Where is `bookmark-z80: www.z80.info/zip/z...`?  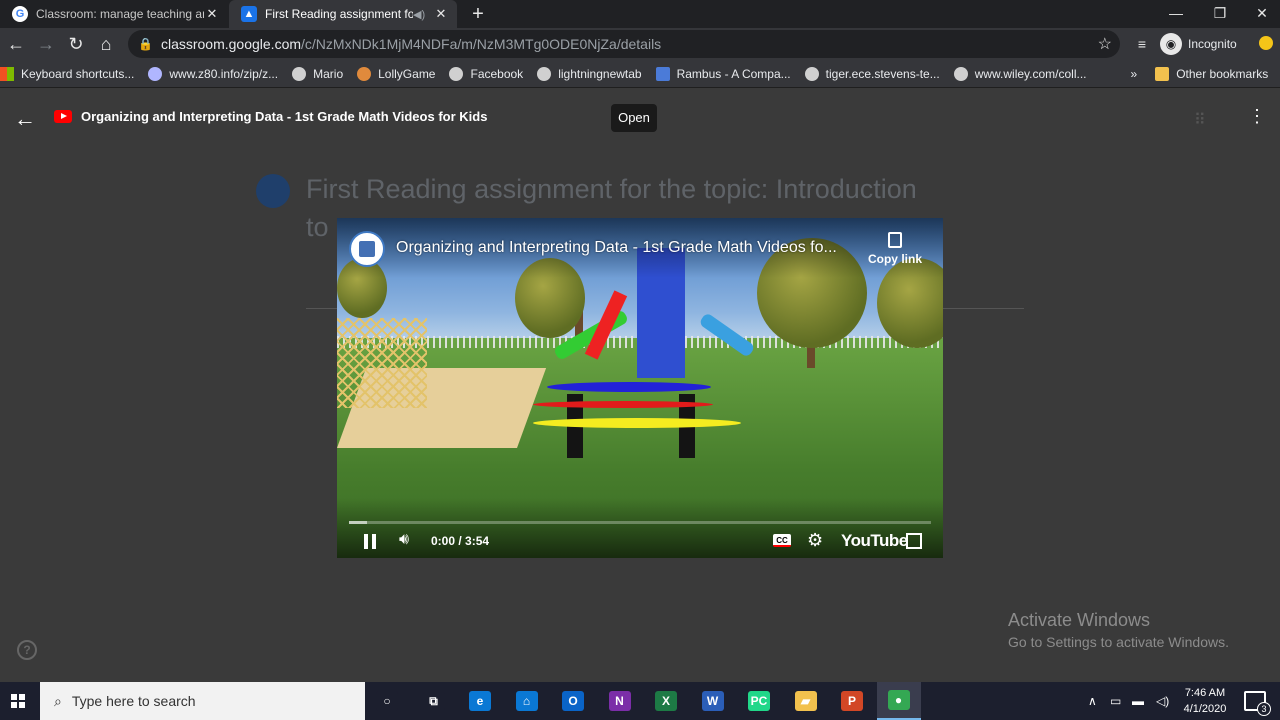
bookmark-z80: www.z80.info/zip/z... is located at coordinates (213, 73).